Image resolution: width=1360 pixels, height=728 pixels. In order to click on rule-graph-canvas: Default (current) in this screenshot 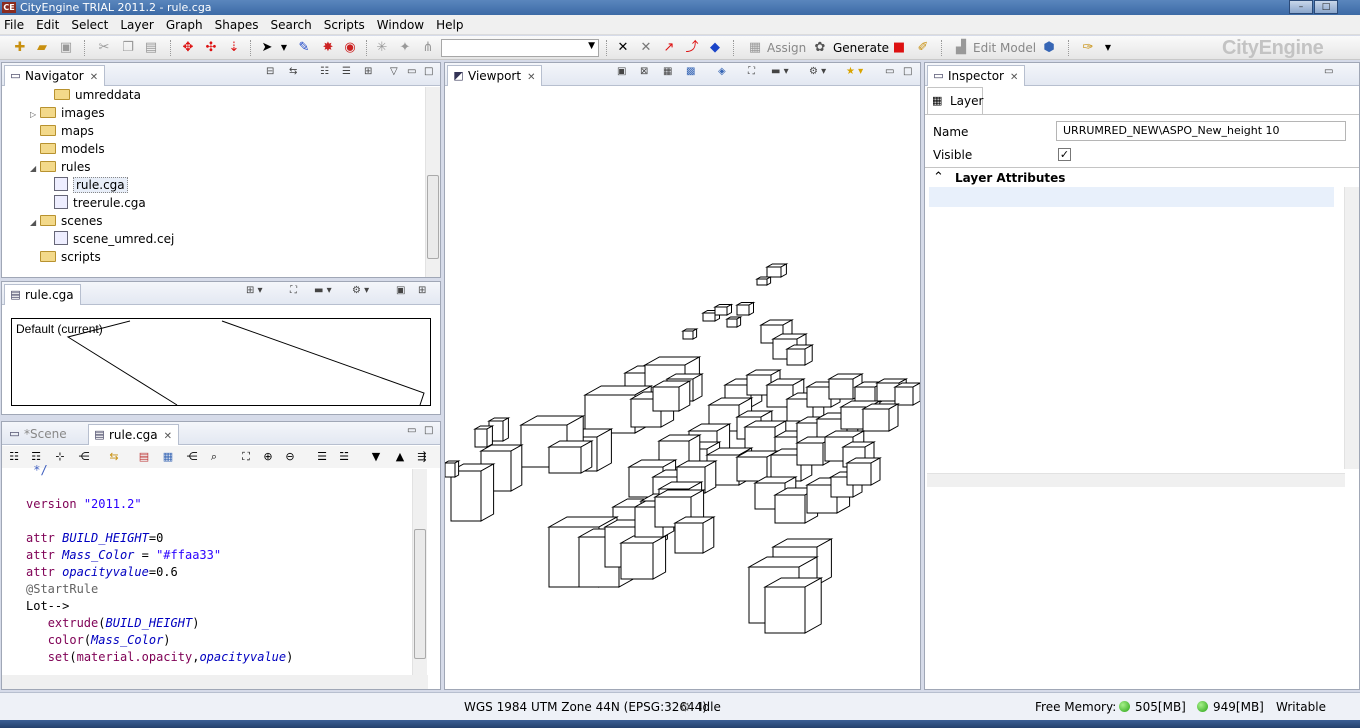, I will do `click(221, 362)`.